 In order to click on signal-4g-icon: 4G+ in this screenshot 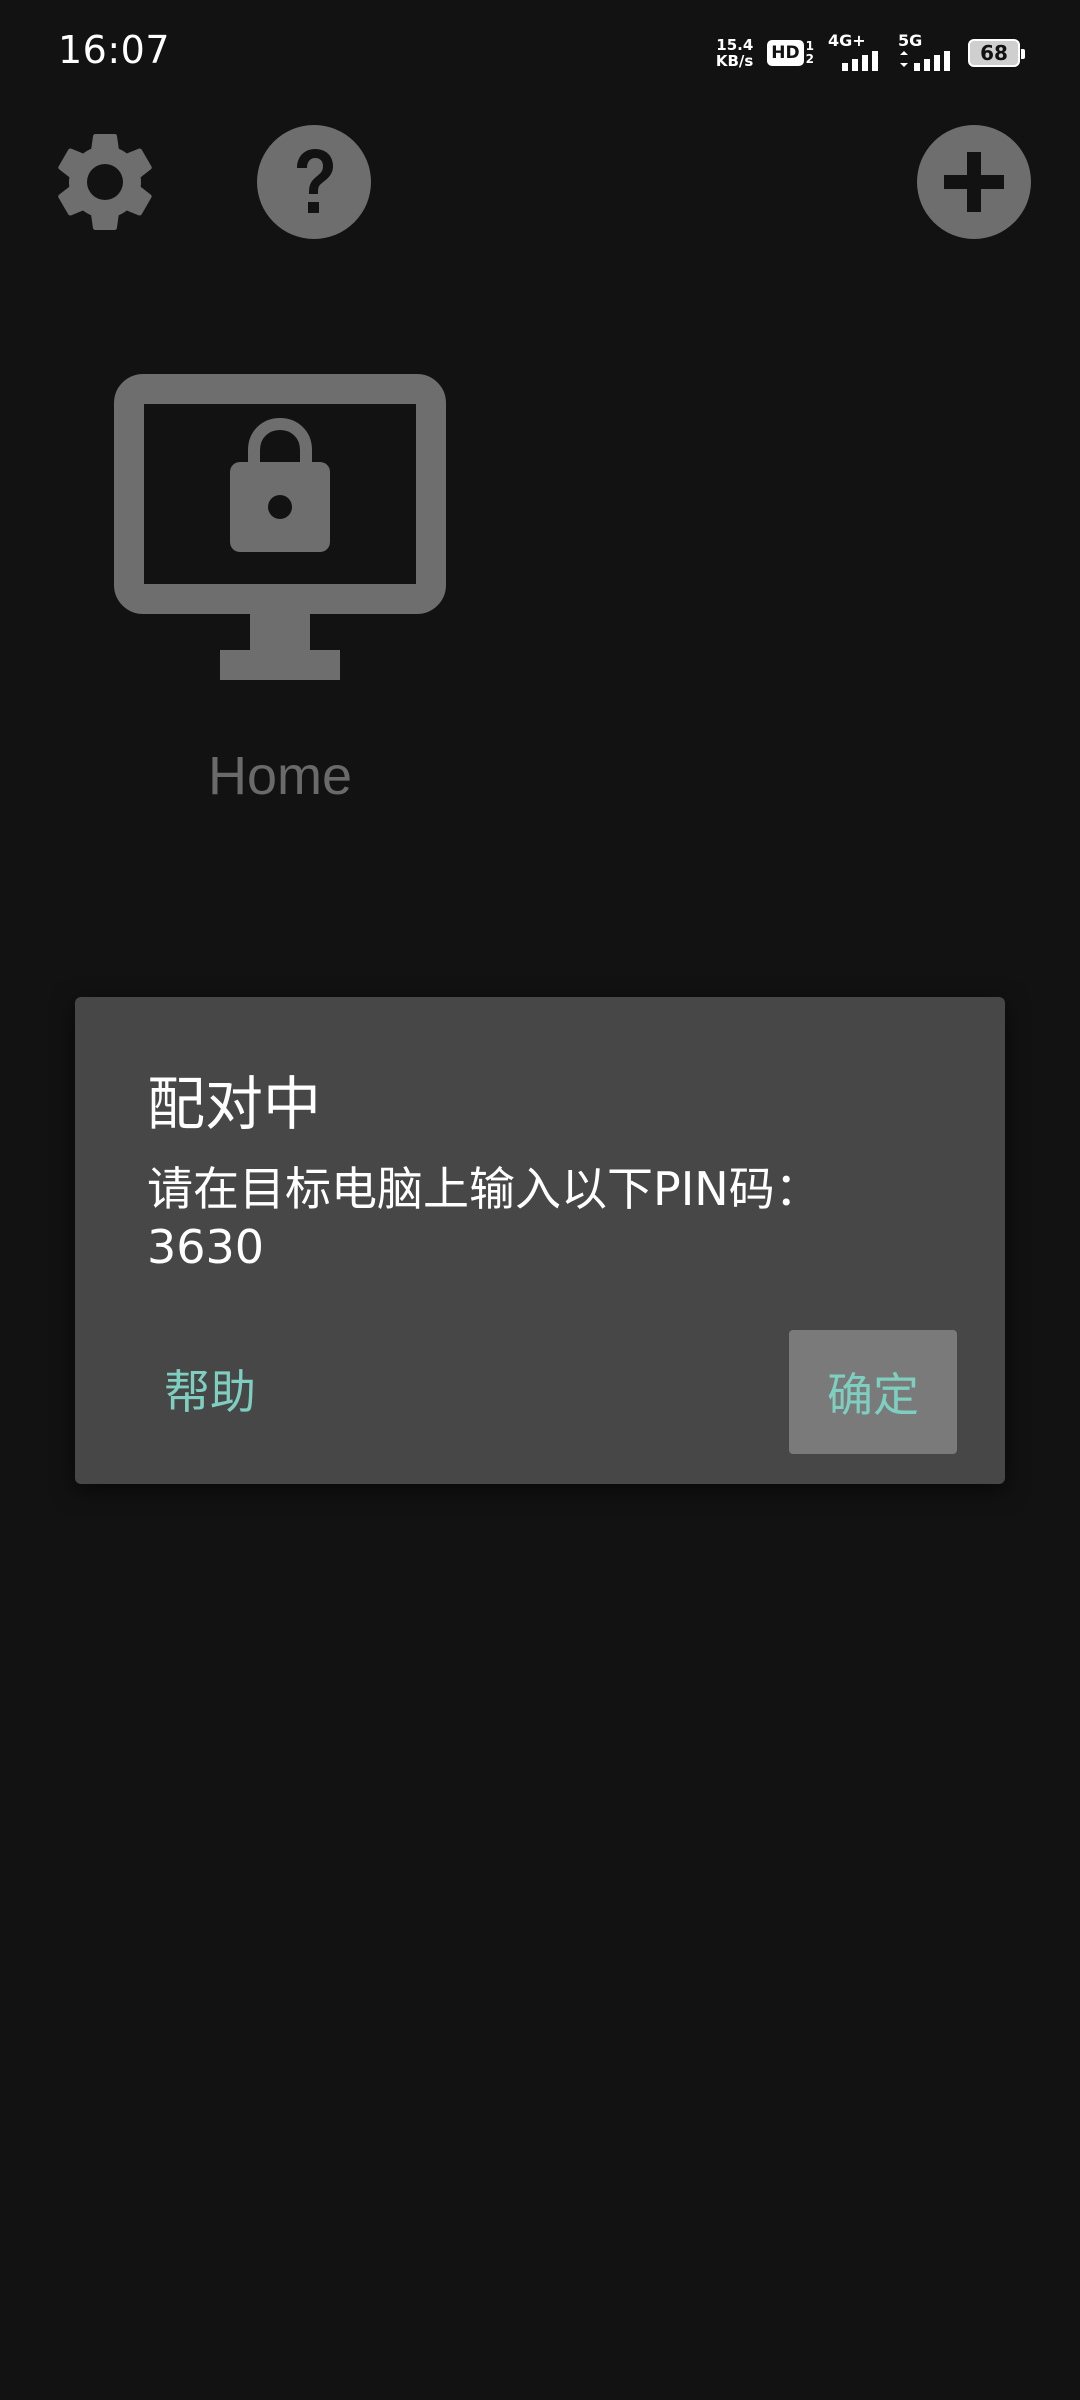, I will do `click(856, 53)`.